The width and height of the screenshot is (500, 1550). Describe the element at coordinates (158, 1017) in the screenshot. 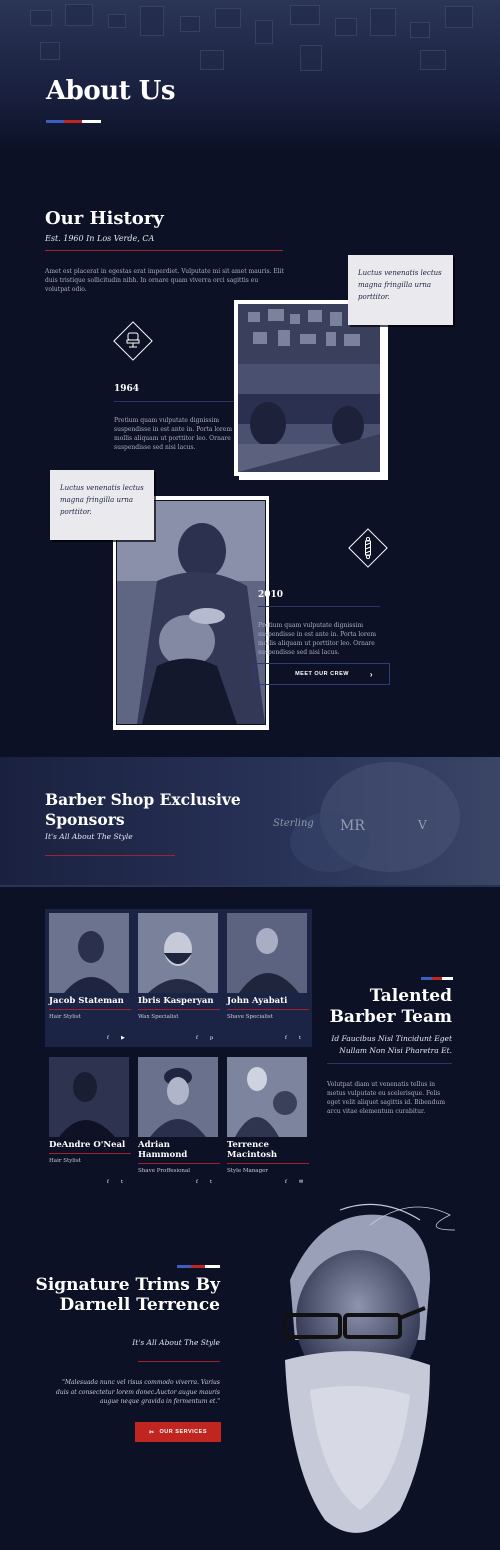

I see `member-role: Wax Specialist` at that location.